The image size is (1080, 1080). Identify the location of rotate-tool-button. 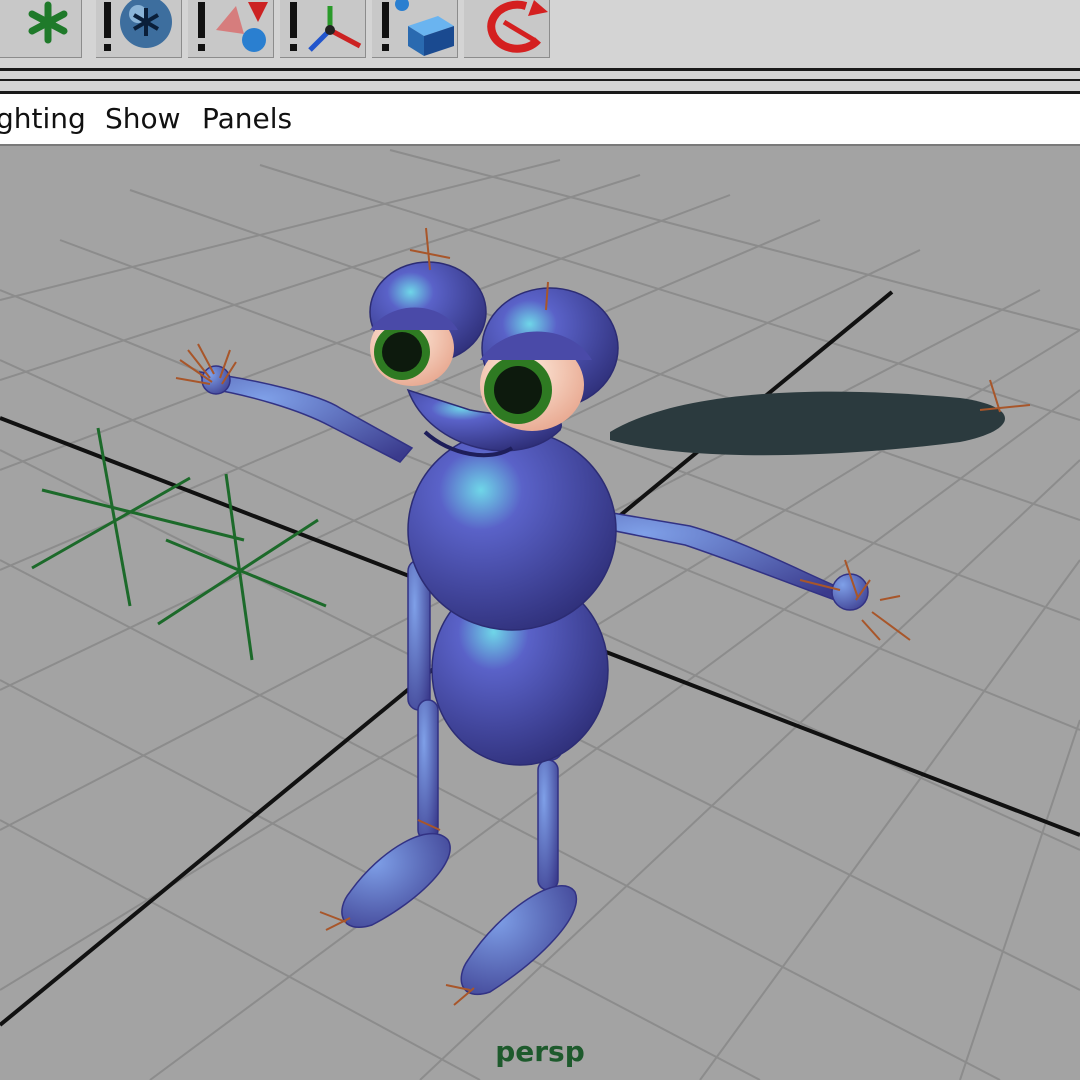
(507, 29).